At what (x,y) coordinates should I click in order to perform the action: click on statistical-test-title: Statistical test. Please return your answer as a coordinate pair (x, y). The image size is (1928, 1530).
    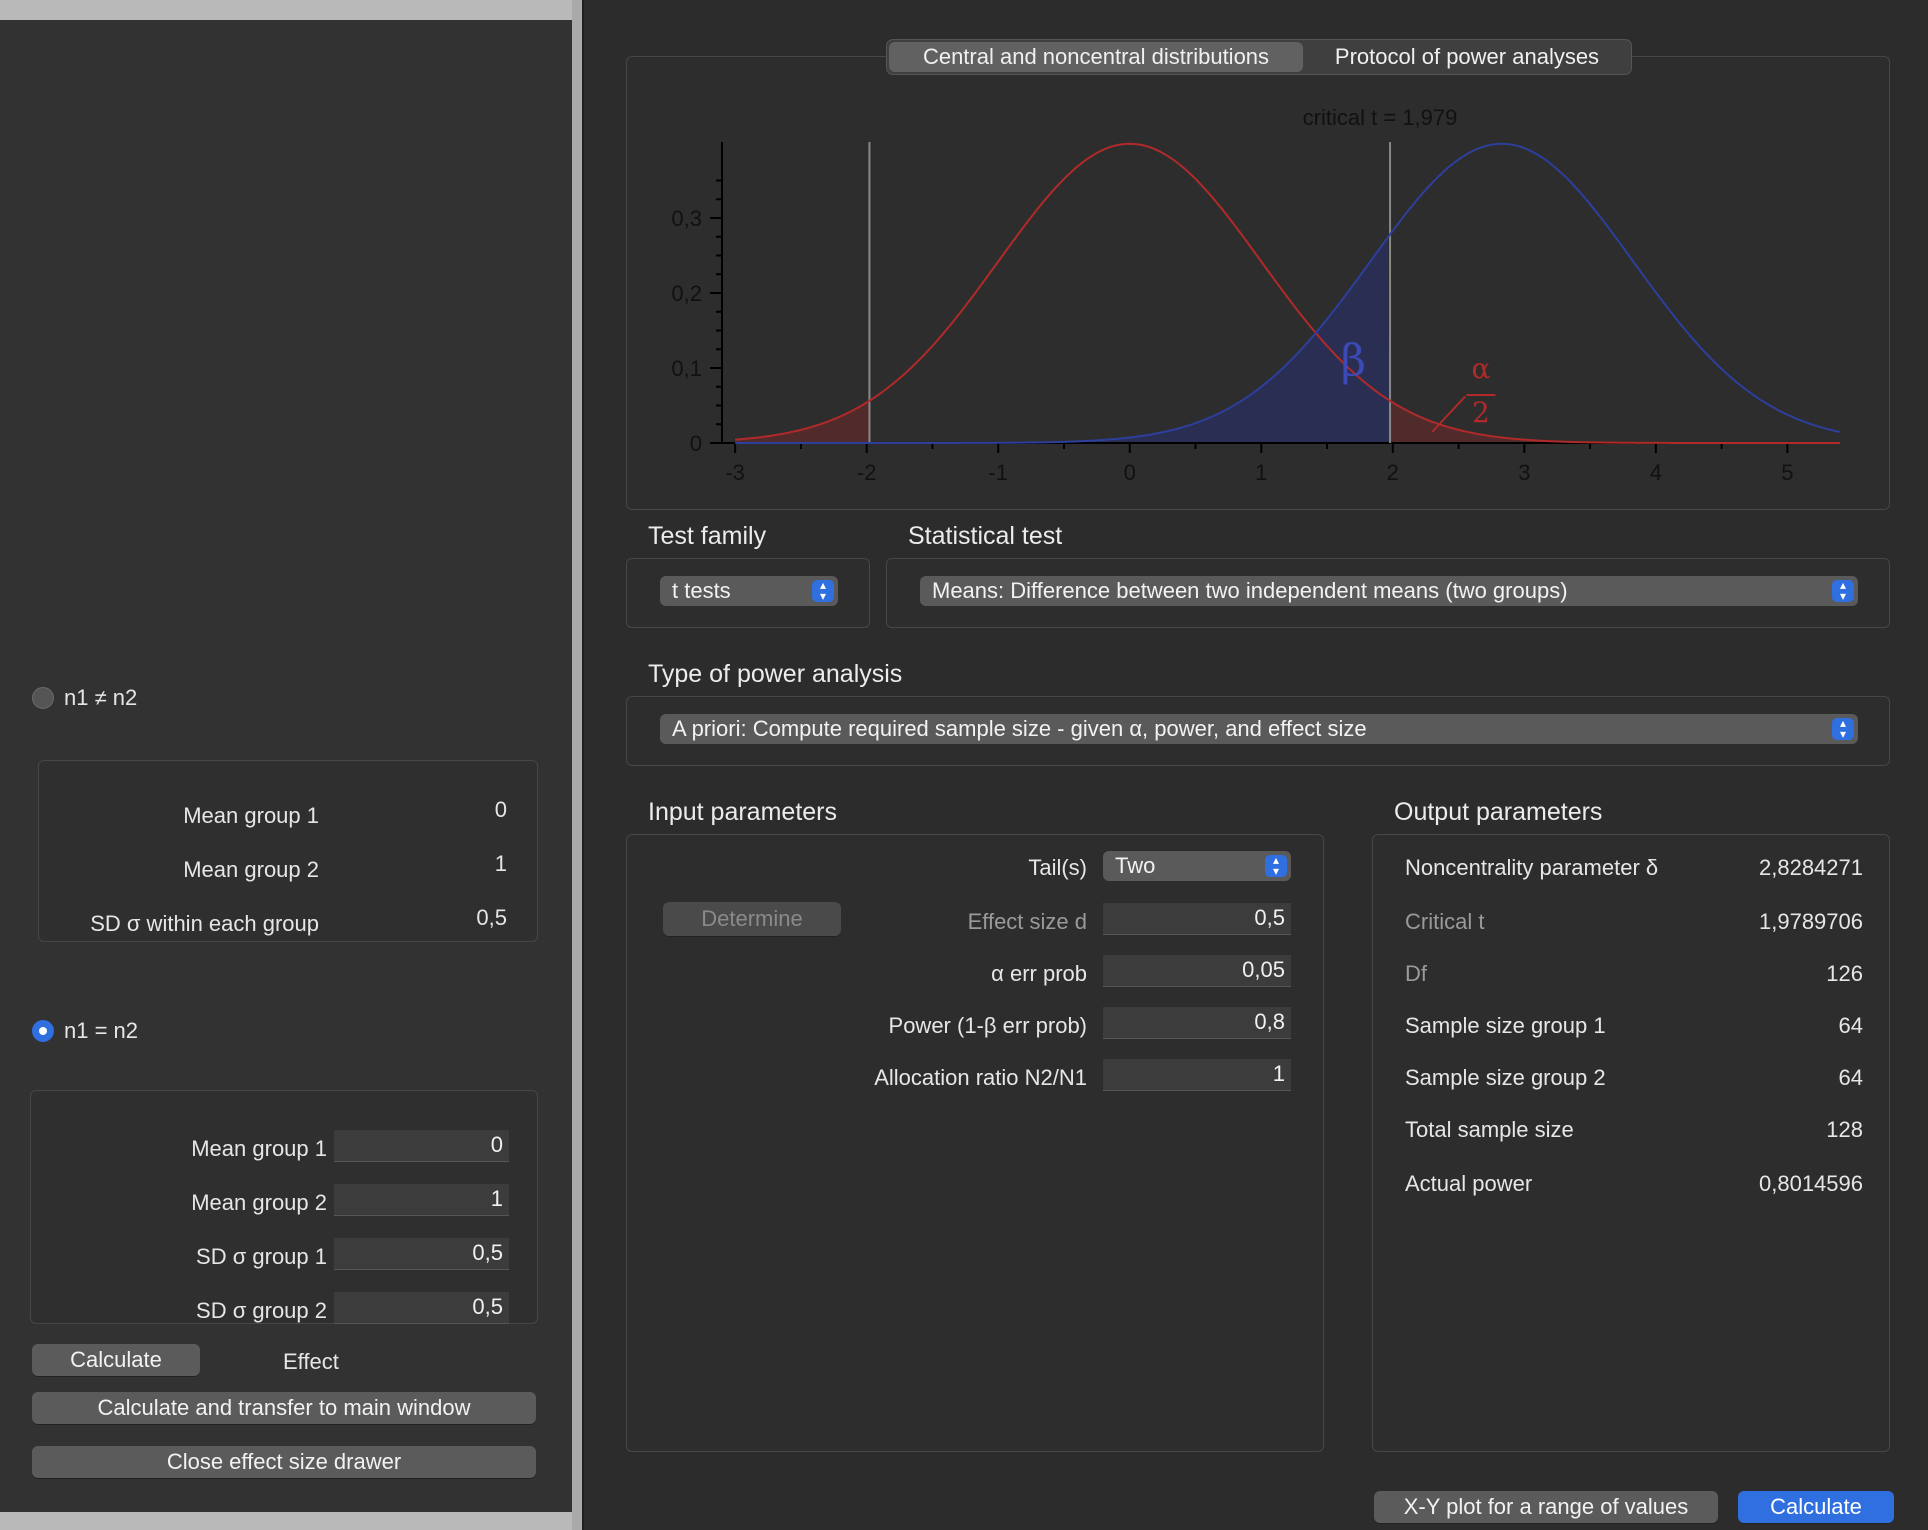
    Looking at the image, I should click on (985, 536).